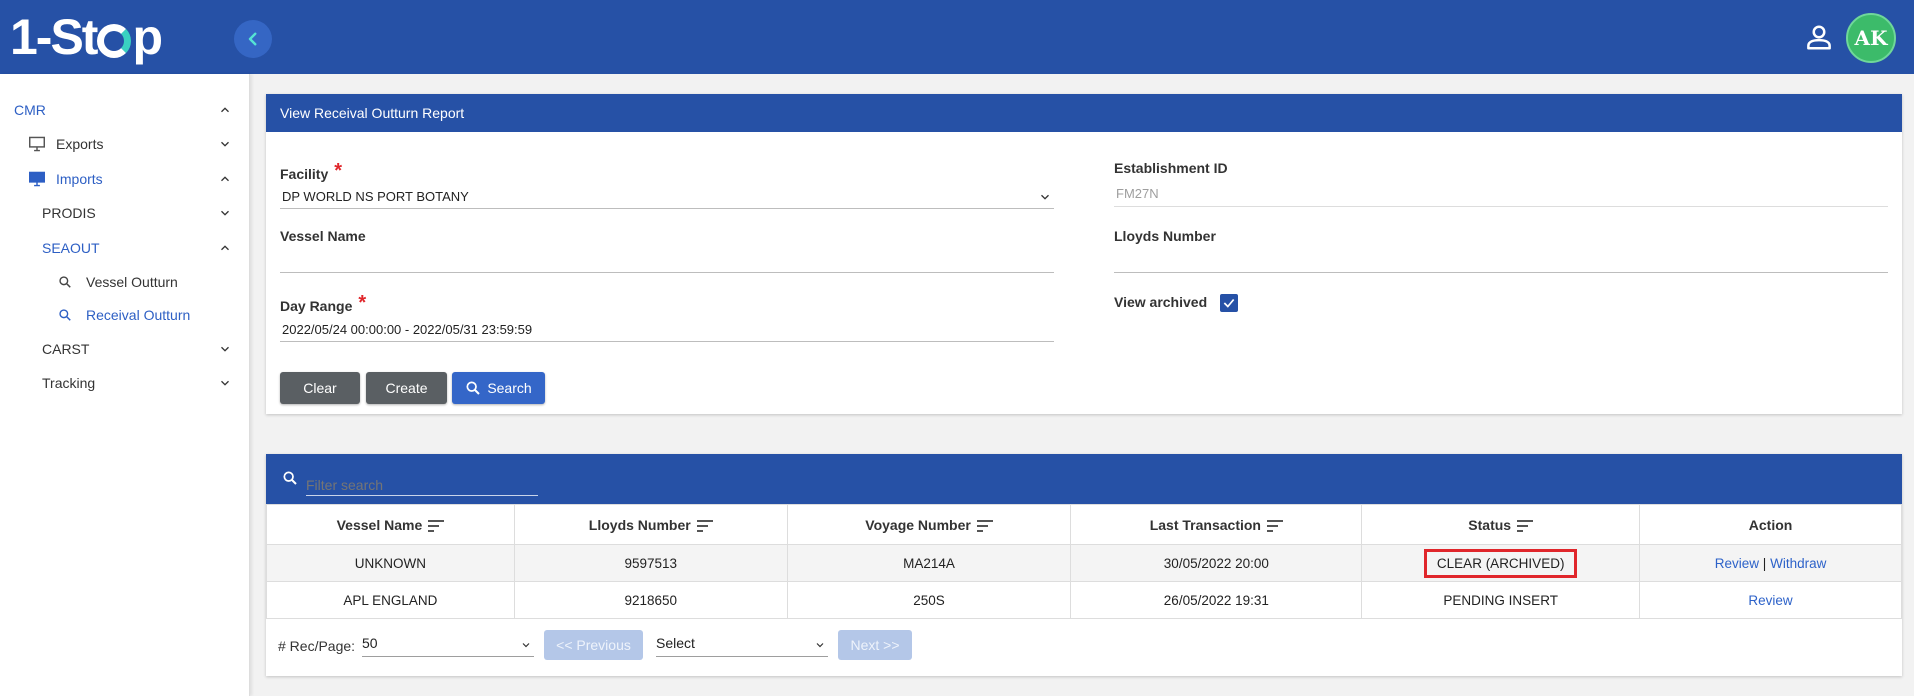 This screenshot has width=1914, height=696. I want to click on cell-vessel-name: APL ENGLAND, so click(390, 600).